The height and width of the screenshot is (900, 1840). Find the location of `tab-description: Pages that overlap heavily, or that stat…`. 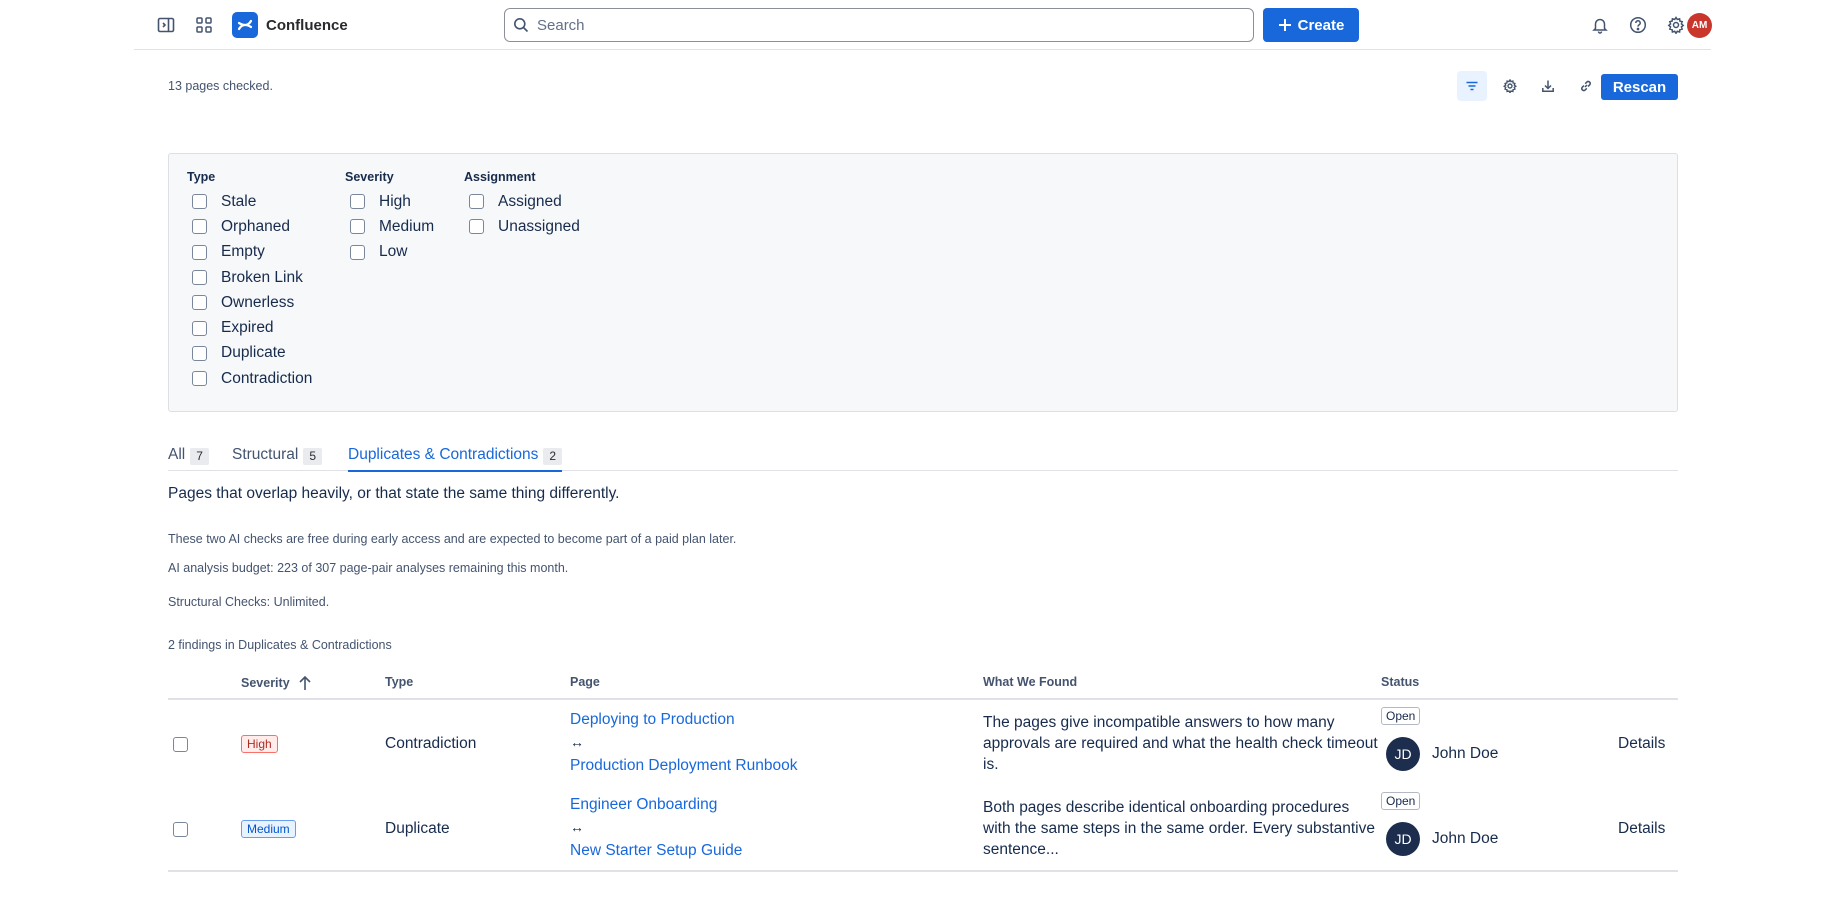

tab-description: Pages that overlap heavily, or that stat… is located at coordinates (394, 493).